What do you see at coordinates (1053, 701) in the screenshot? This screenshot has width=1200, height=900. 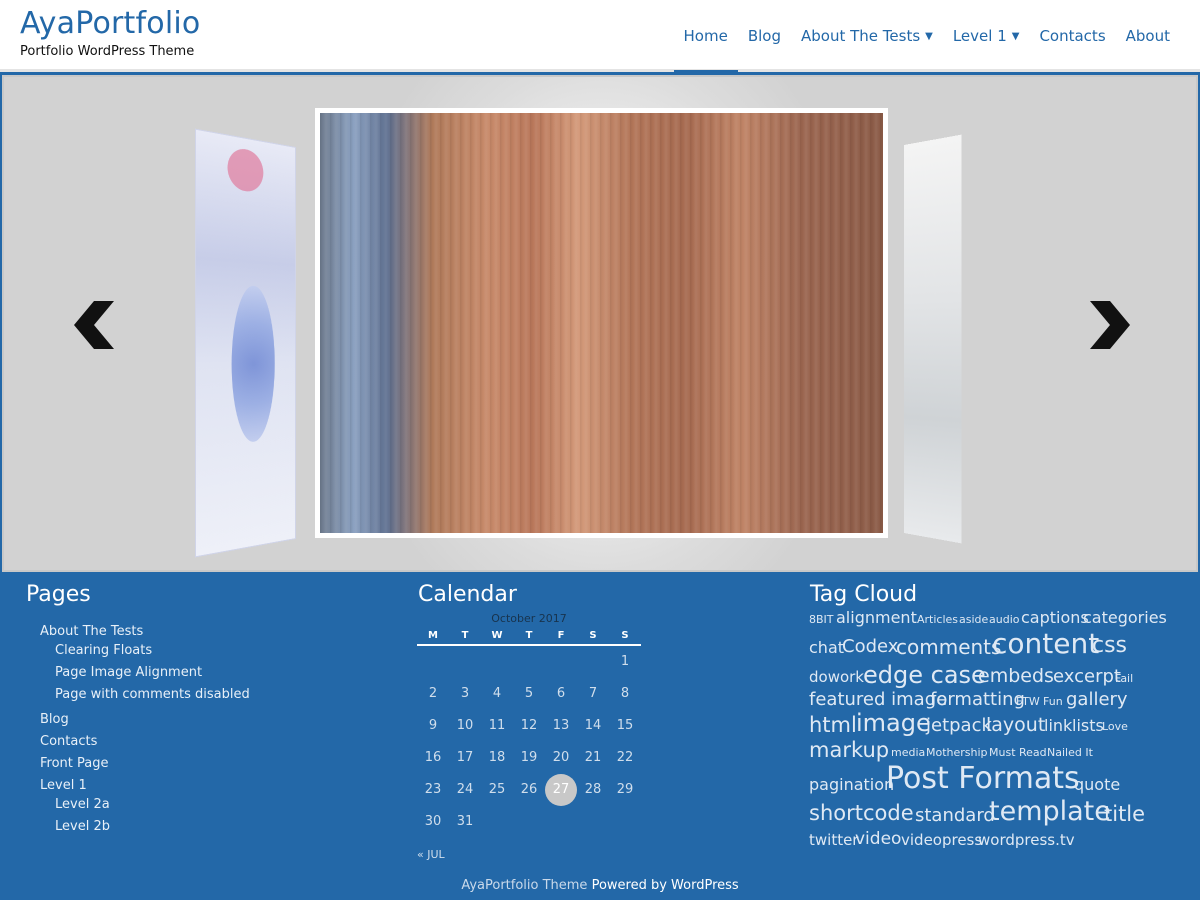 I see `tag-link: Fun` at bounding box center [1053, 701].